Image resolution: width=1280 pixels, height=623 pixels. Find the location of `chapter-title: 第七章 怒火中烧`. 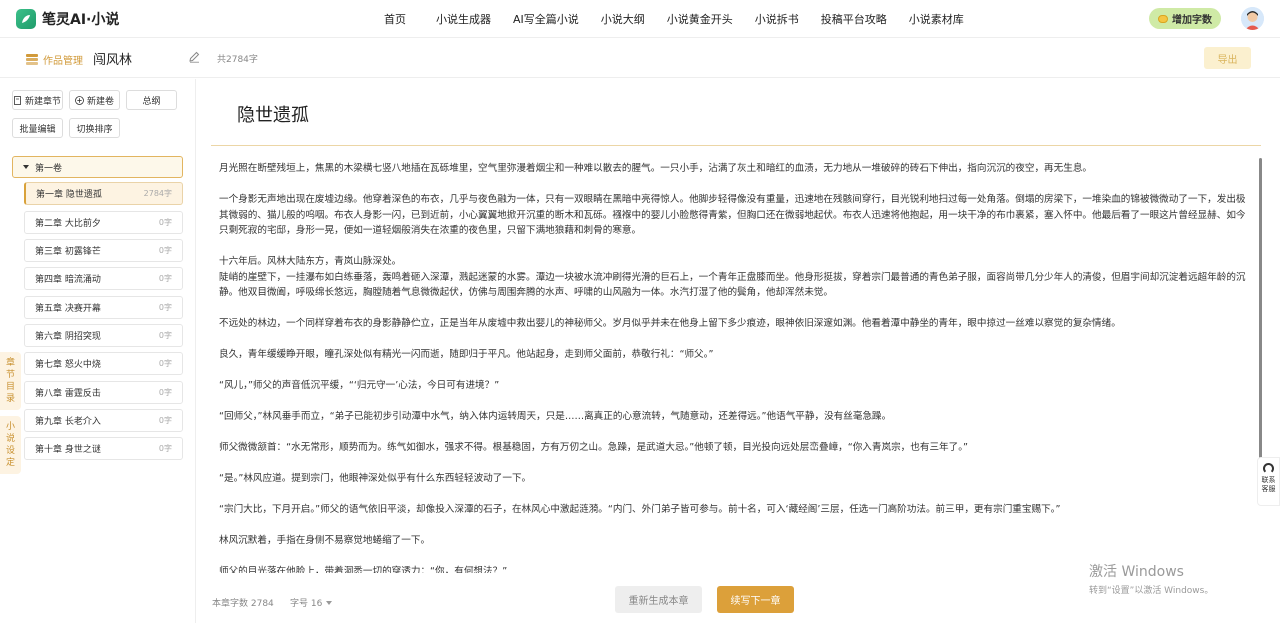

chapter-title: 第七章 怒火中烧 is located at coordinates (68, 365).